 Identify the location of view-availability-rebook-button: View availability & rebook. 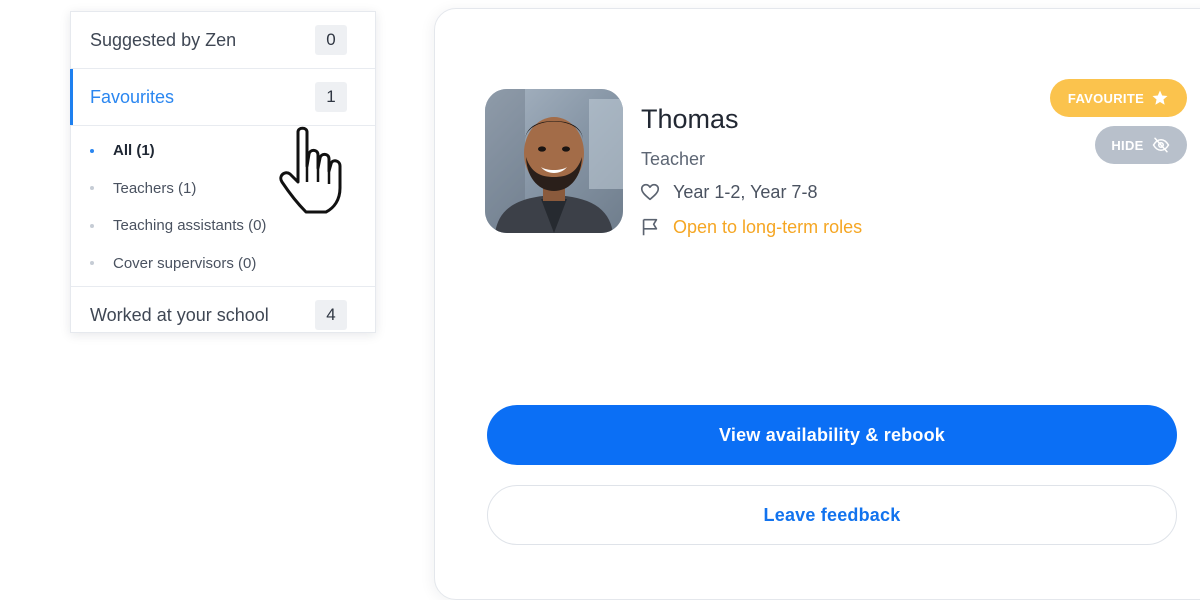
(832, 435).